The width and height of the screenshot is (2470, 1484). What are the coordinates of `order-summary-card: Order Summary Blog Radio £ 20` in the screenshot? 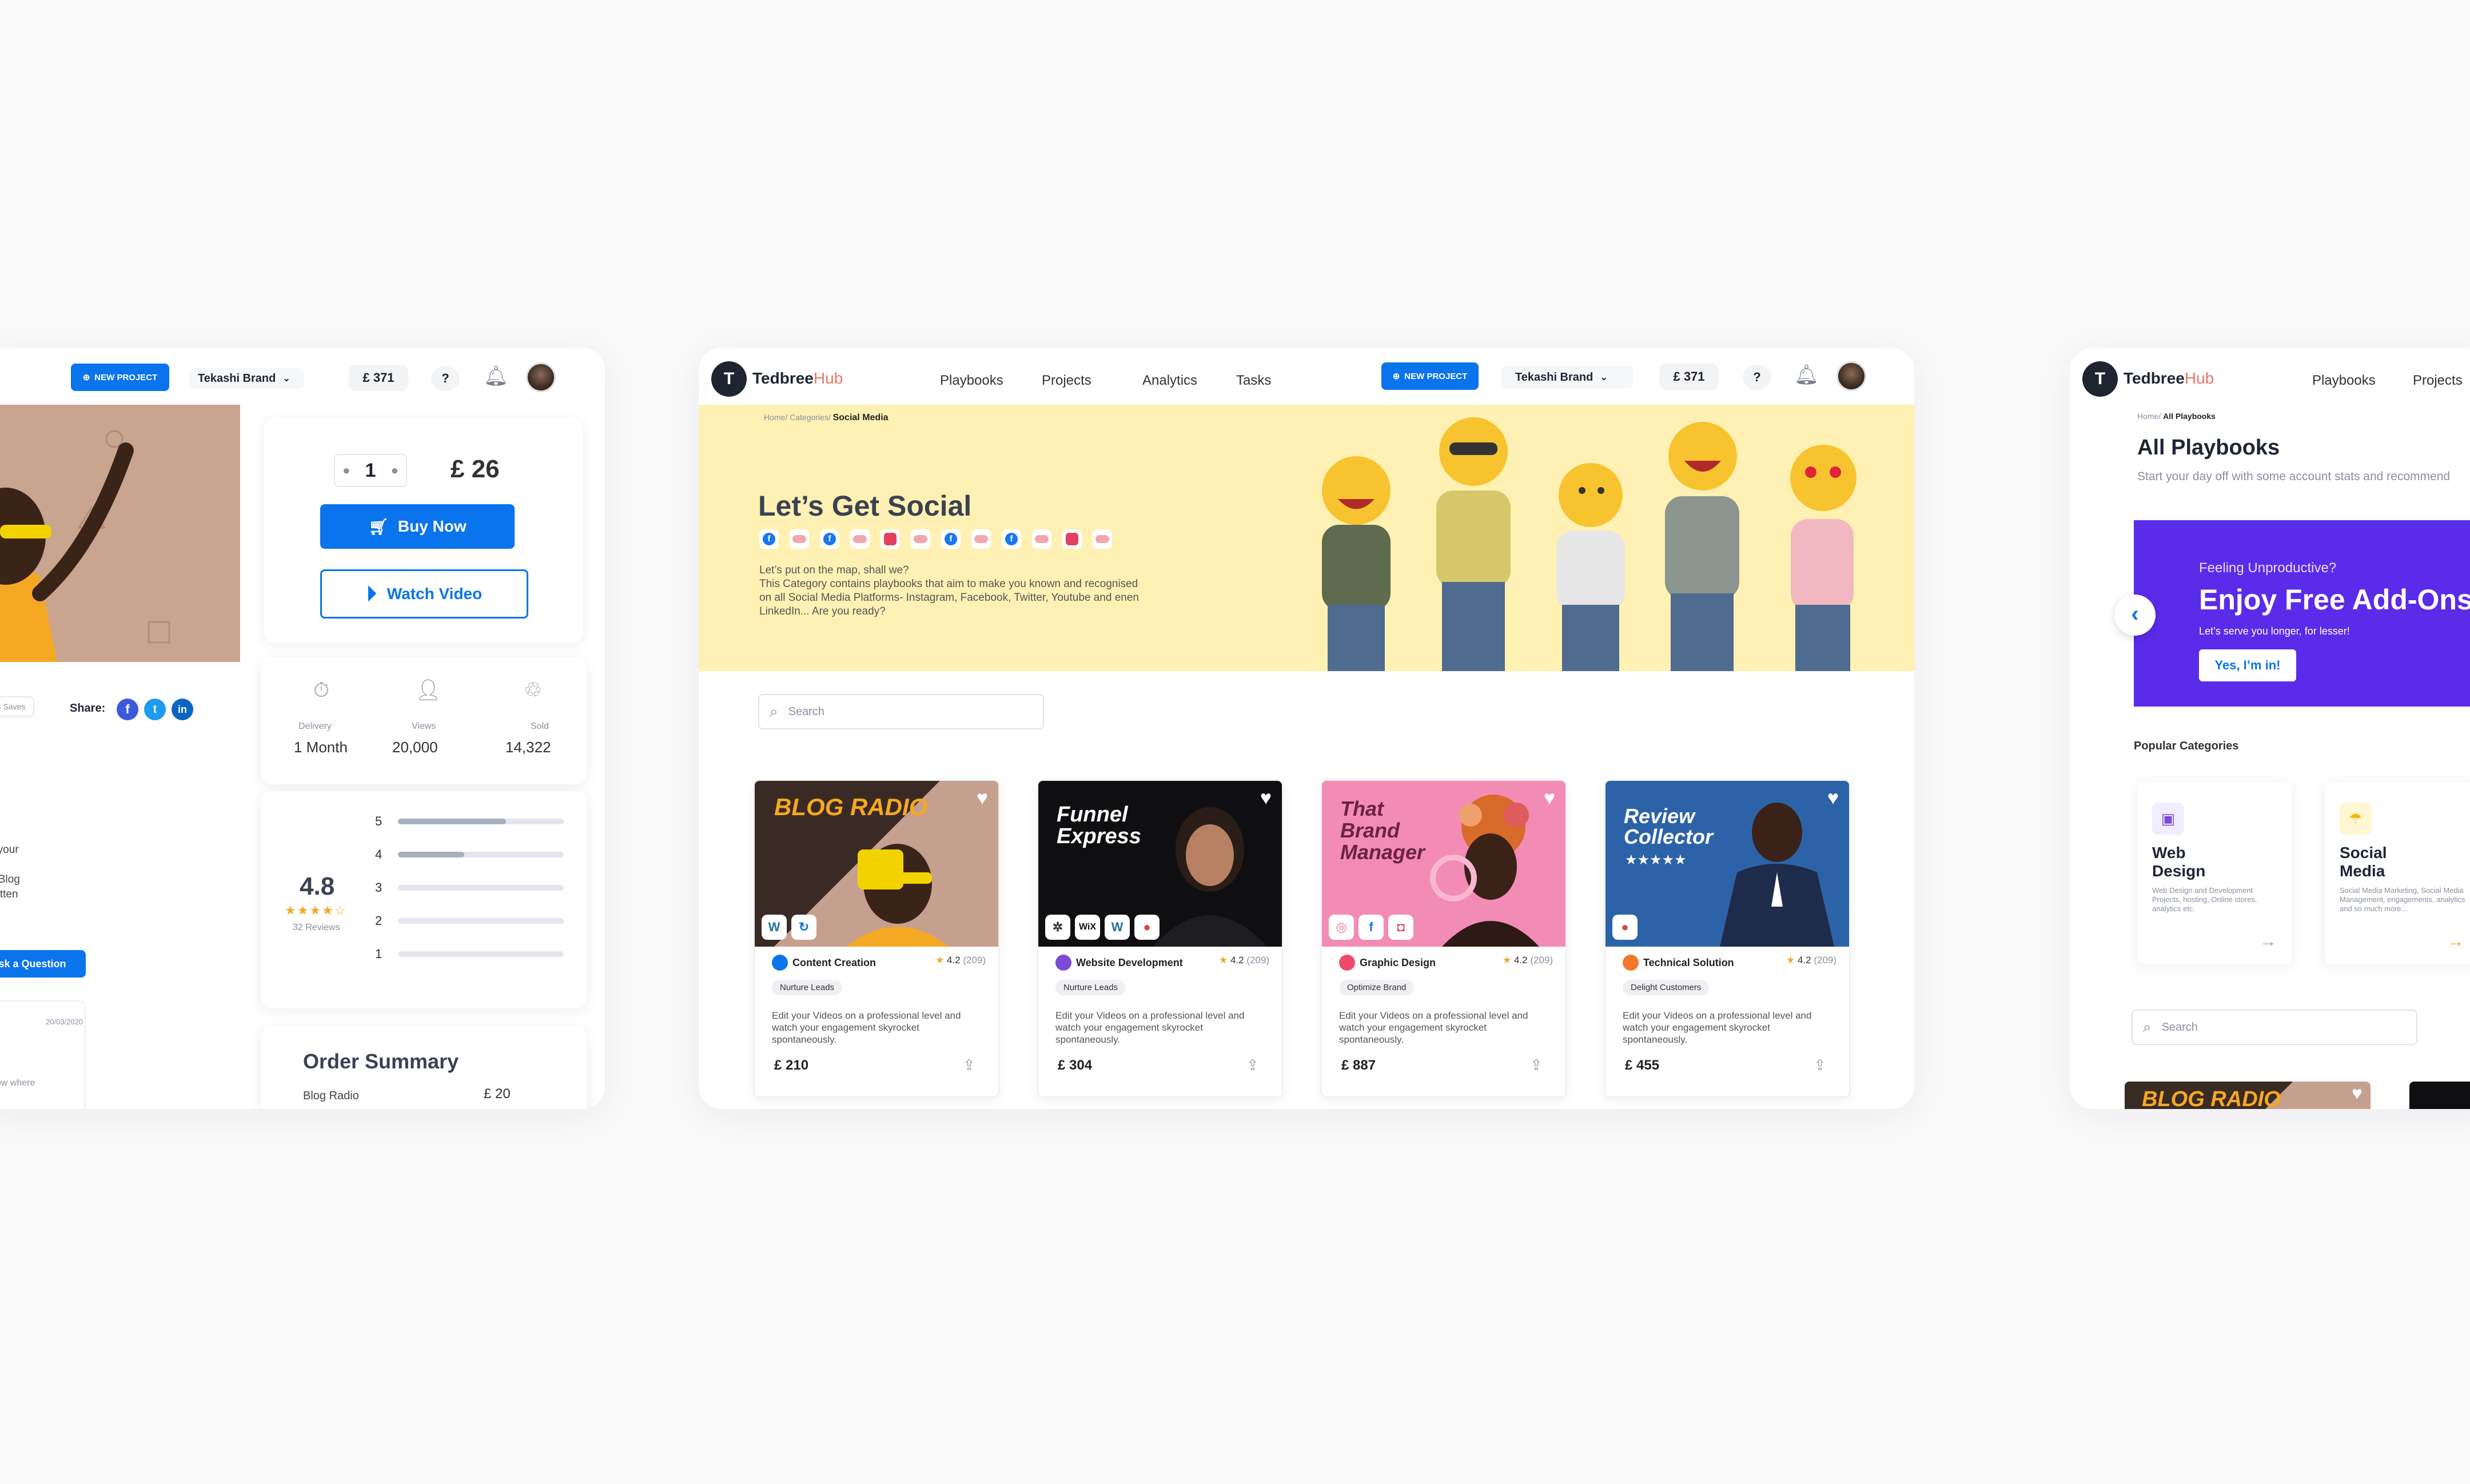 It's located at (424, 1068).